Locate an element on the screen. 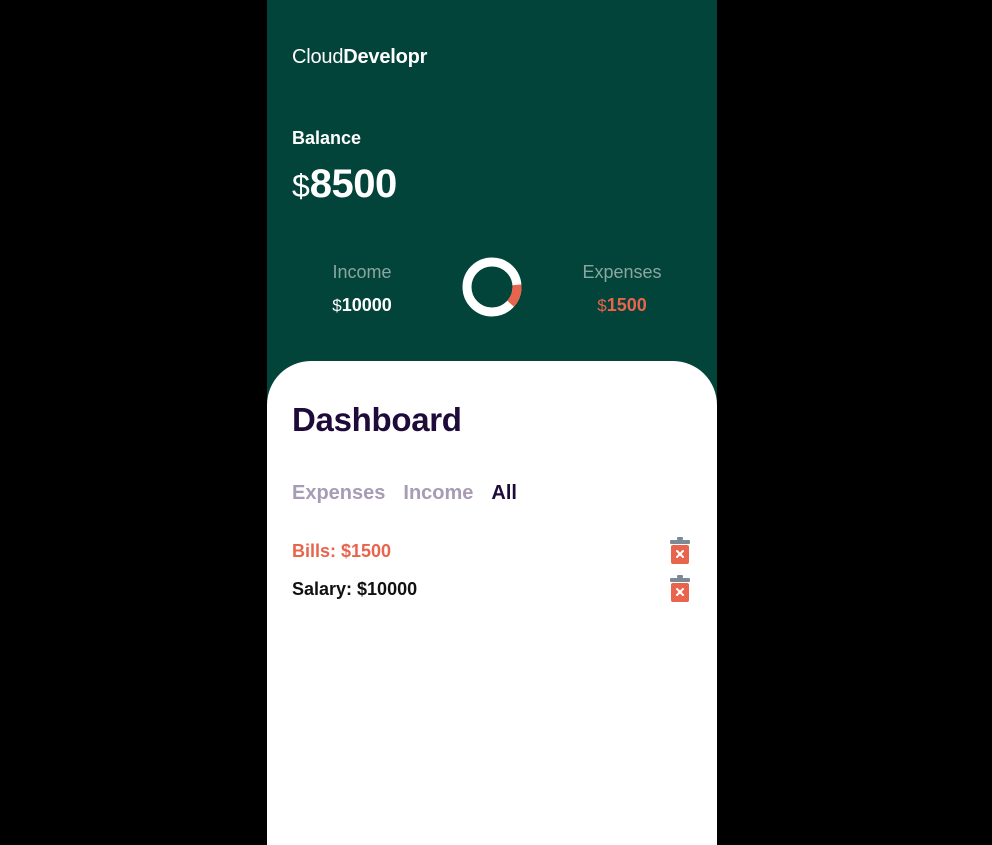 This screenshot has height=845, width=992. donut-income-ring is located at coordinates (492, 287).